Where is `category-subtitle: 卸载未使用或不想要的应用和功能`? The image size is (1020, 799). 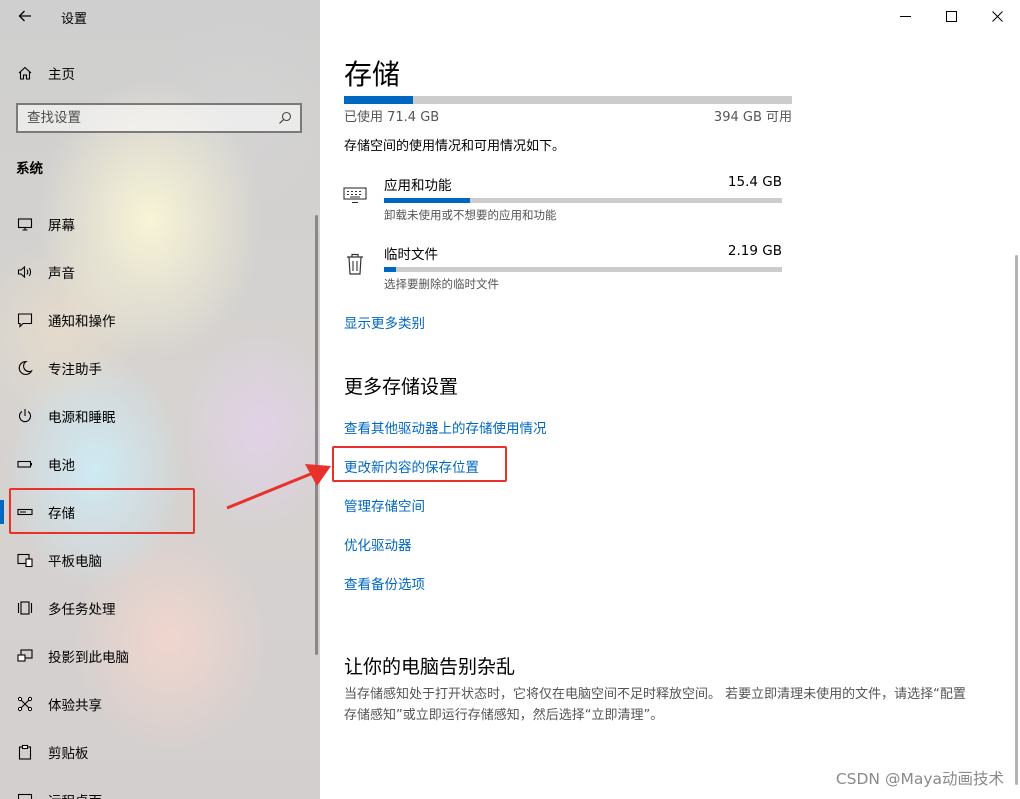
category-subtitle: 卸载未使用或不想要的应用和功能 is located at coordinates (470, 215).